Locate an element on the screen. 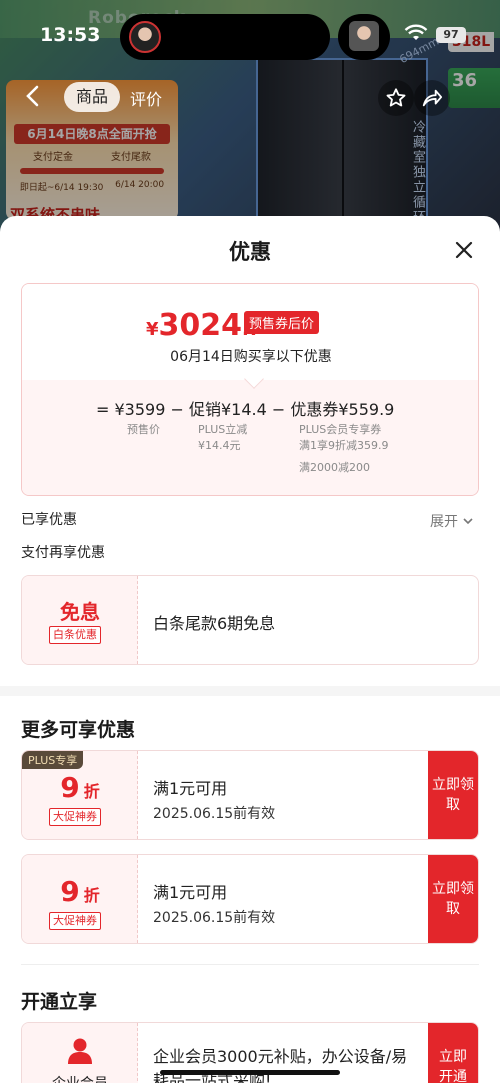  home-indicator is located at coordinates (250, 1072).